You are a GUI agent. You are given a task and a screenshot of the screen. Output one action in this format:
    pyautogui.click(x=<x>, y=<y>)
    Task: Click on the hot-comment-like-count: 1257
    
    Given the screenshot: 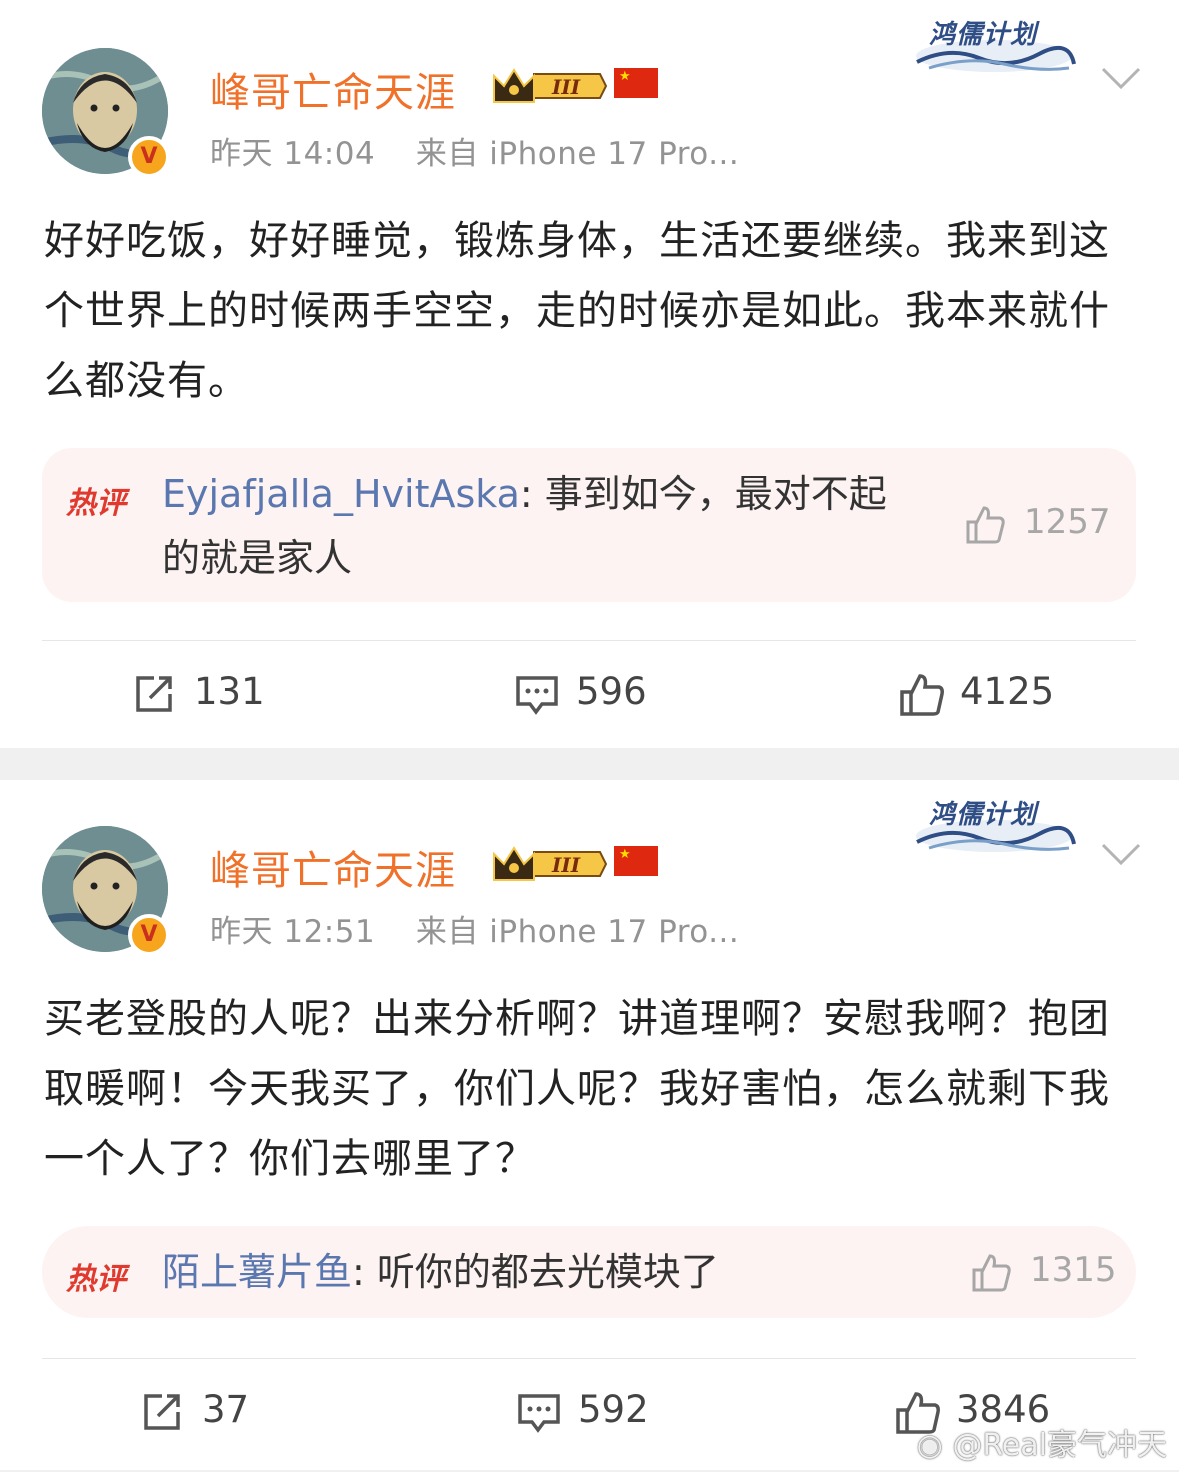 What is the action you would take?
    pyautogui.click(x=1067, y=522)
    